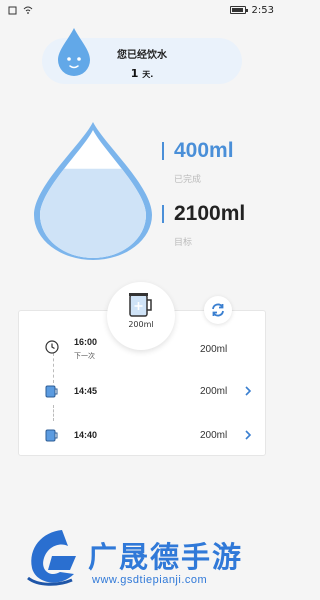 The height and width of the screenshot is (600, 320). Describe the element at coordinates (84, 356) in the screenshot. I see `log-next-label: 下一次` at that location.